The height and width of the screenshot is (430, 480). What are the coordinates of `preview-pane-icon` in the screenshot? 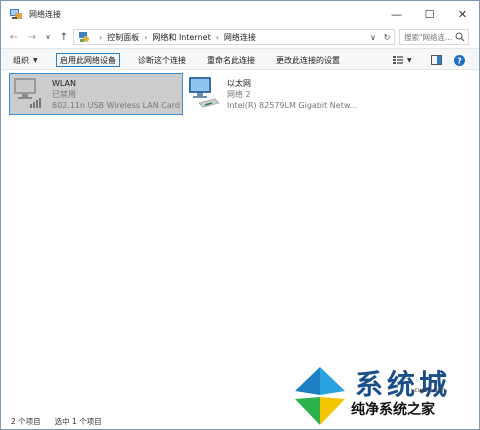 It's located at (436, 60).